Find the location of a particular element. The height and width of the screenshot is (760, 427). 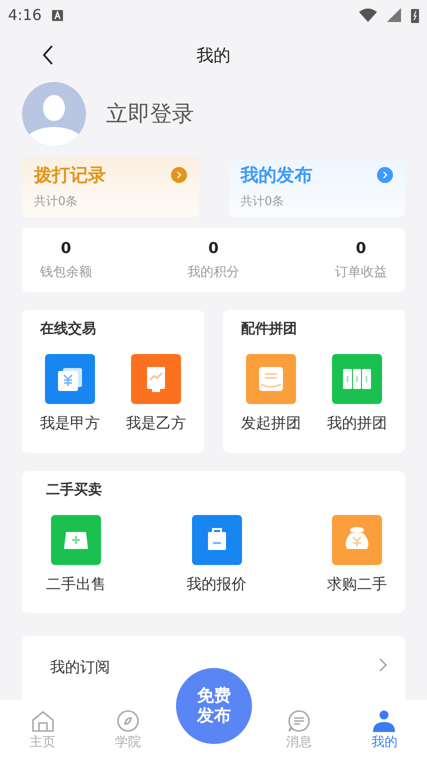

wifi-icon is located at coordinates (368, 15).